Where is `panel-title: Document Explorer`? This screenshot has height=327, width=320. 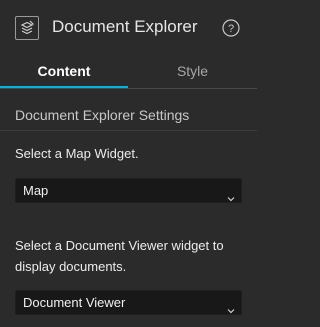
panel-title: Document Explorer is located at coordinates (125, 26).